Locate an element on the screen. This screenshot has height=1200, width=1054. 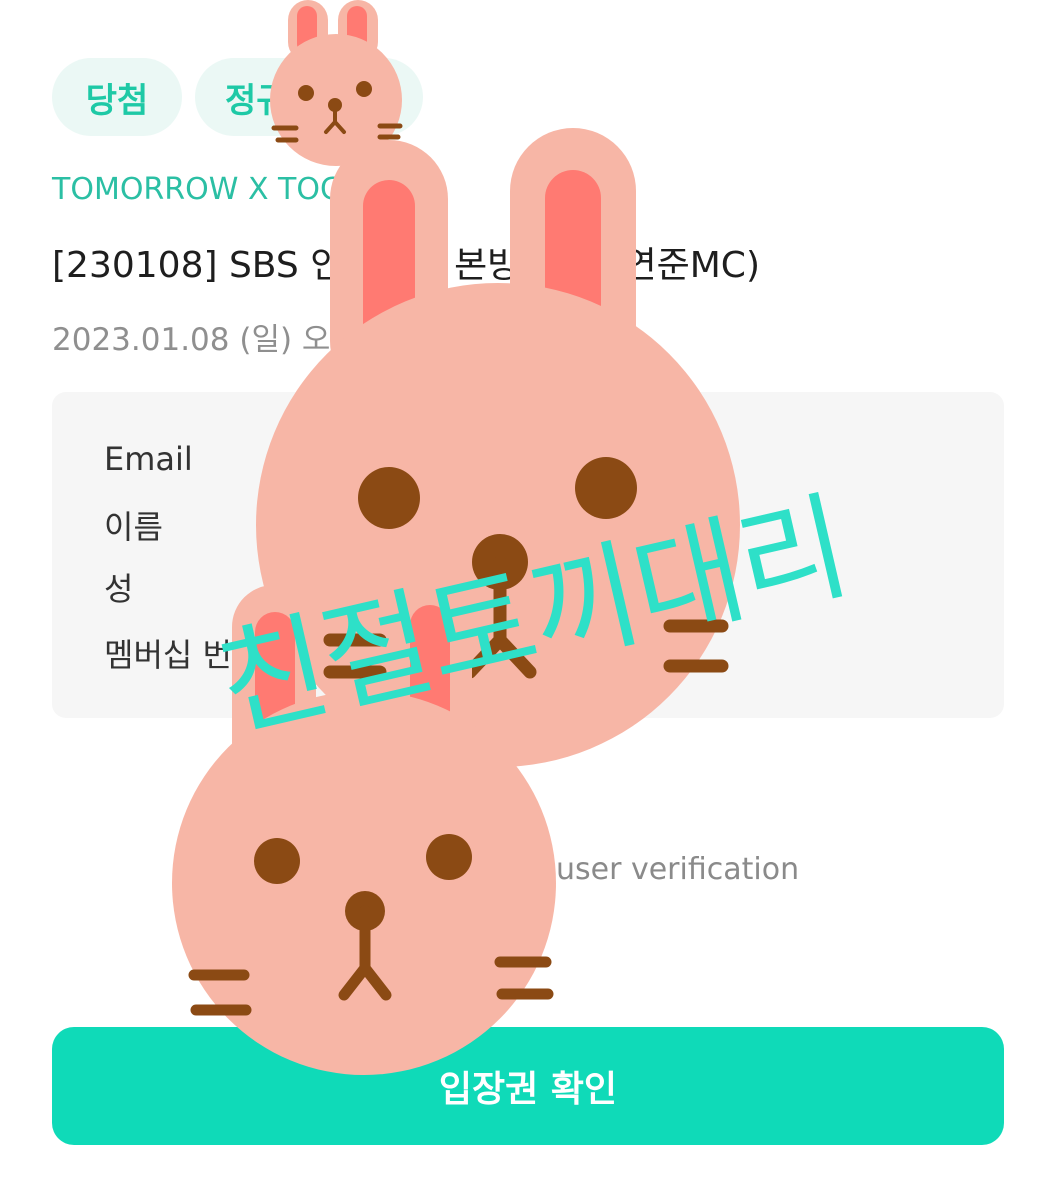
email-label: Email is located at coordinates (148, 459).